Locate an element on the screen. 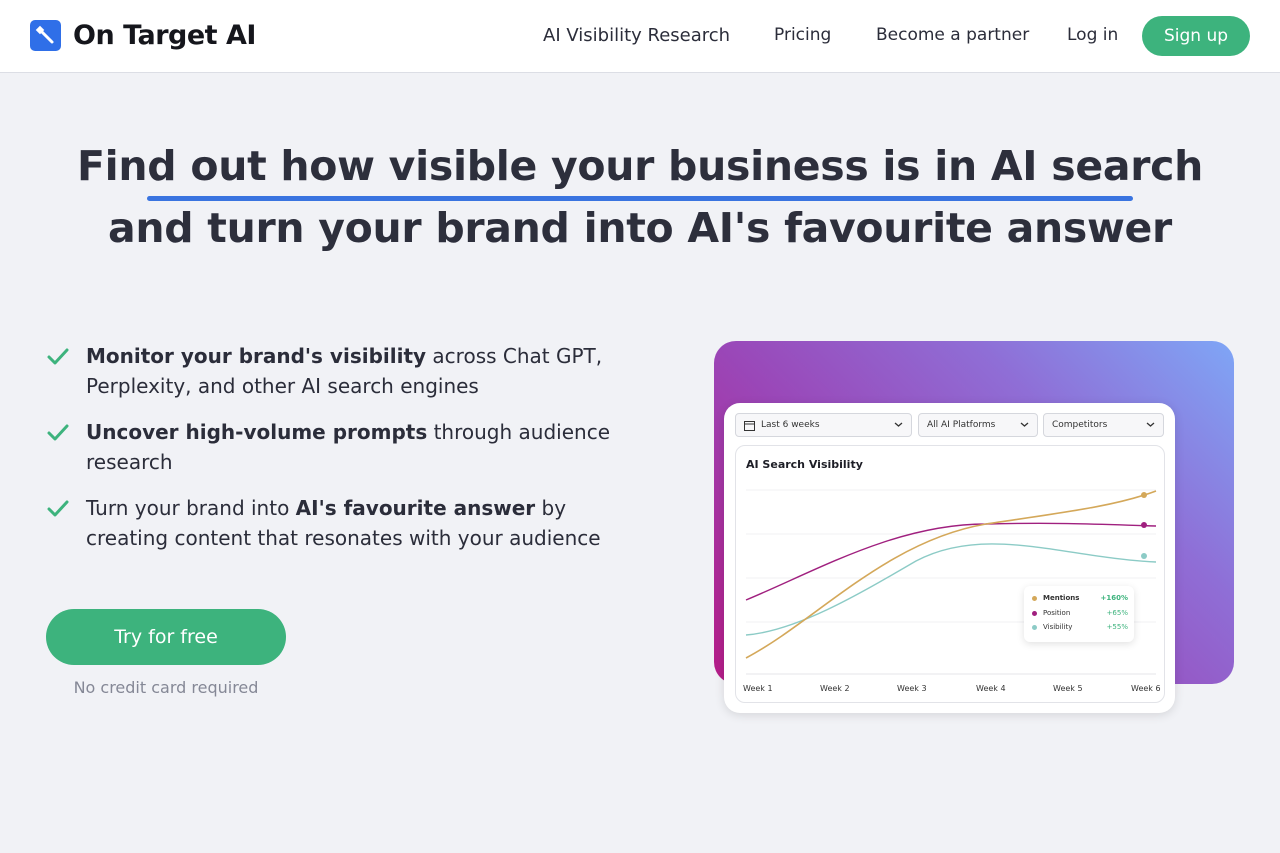 The height and width of the screenshot is (853, 1280). period-dropdown-label: Last 6 weeks is located at coordinates (790, 425).